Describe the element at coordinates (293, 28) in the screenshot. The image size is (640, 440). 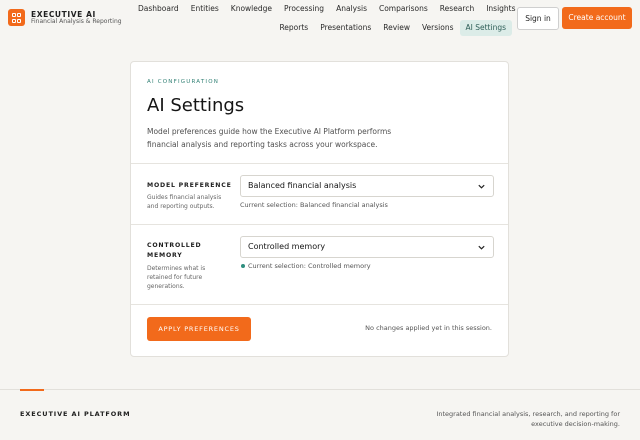
I see `nav-reports: Reports` at that location.